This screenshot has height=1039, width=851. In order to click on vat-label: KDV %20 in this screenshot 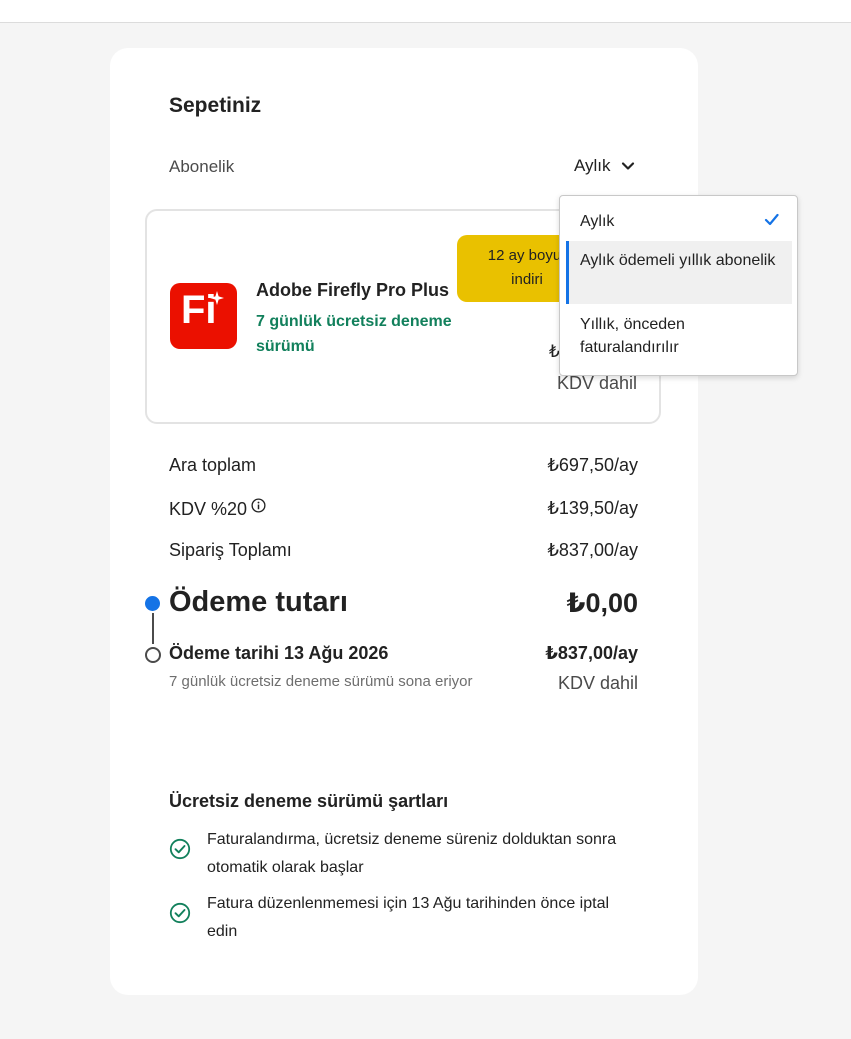, I will do `click(208, 509)`.